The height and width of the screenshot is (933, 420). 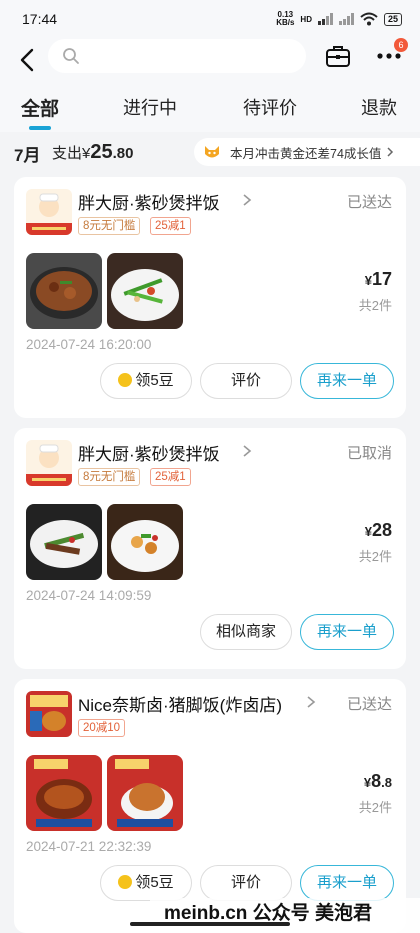 I want to click on order-price: ¥28, so click(x=378, y=530).